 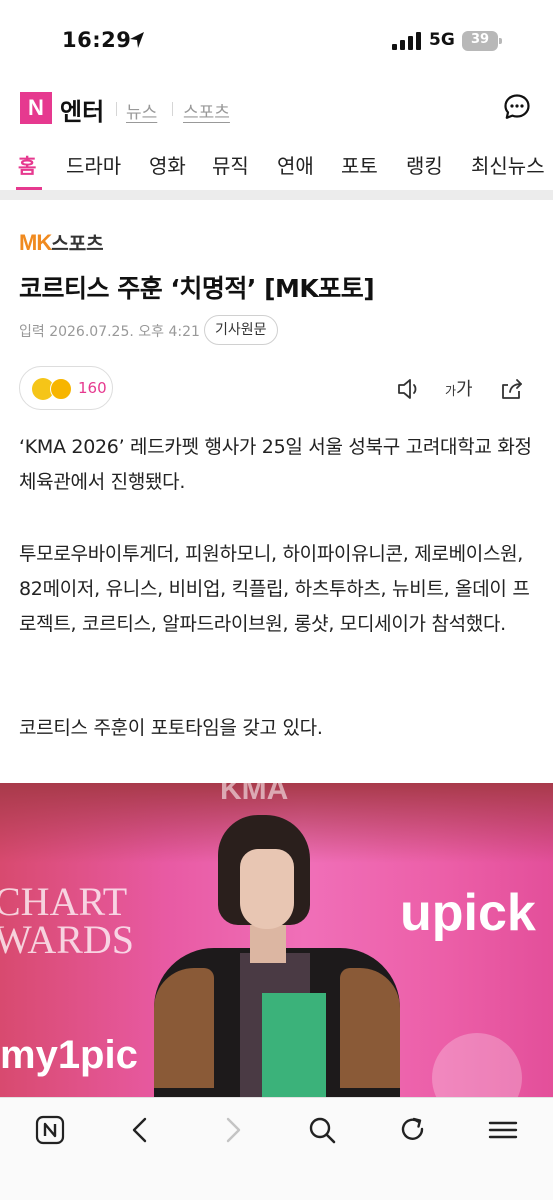 I want to click on speaker-icon, so click(x=409, y=389).